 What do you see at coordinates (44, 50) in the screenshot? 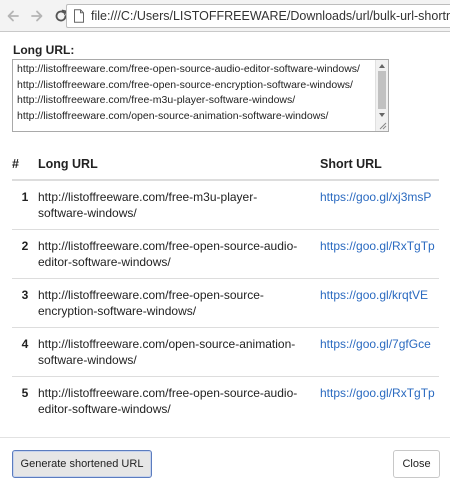
I see `long-url-label: Long URL:` at bounding box center [44, 50].